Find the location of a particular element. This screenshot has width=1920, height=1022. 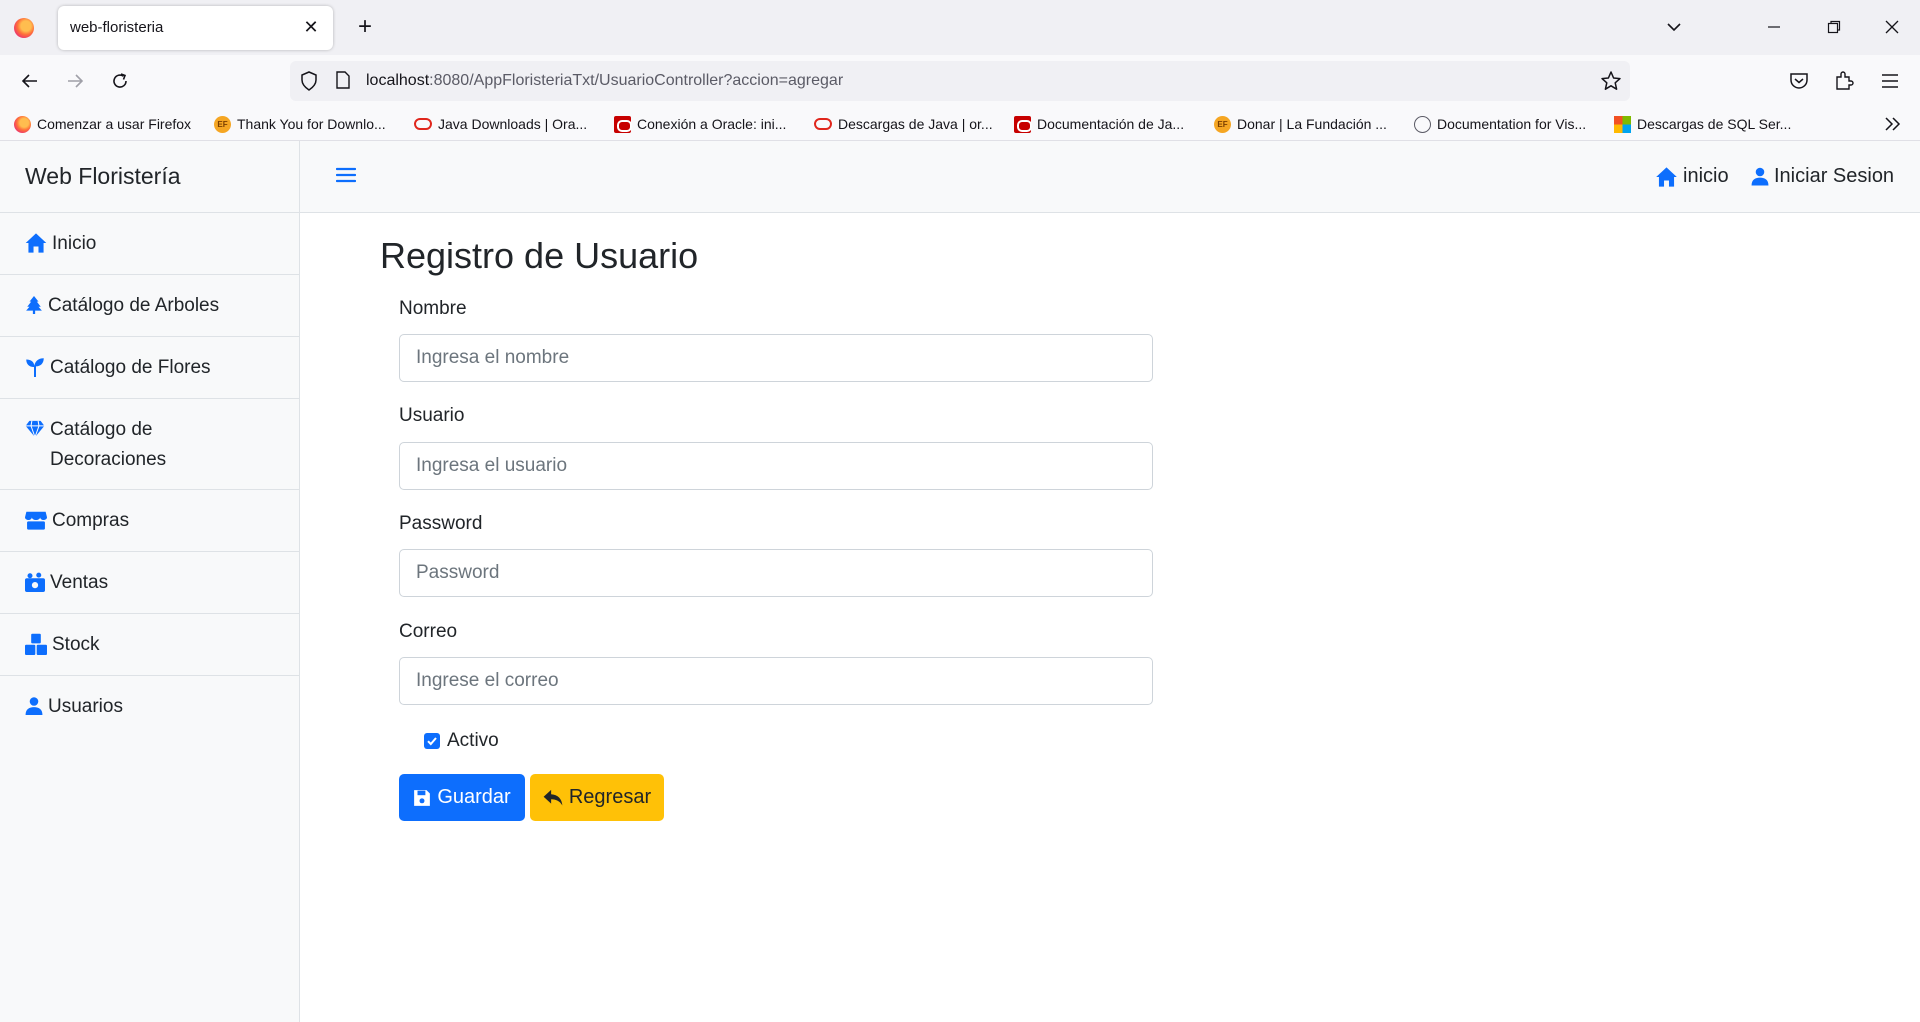

extensions-icon is located at coordinates (1844, 81).